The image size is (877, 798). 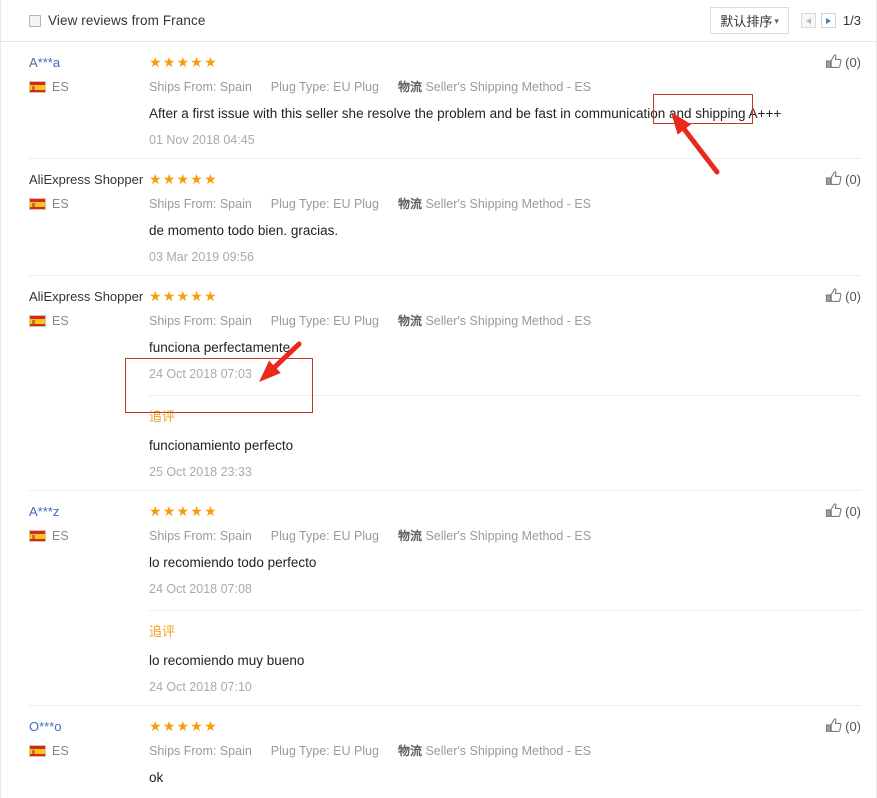 I want to click on page-count: 1/3, so click(x=851, y=20).